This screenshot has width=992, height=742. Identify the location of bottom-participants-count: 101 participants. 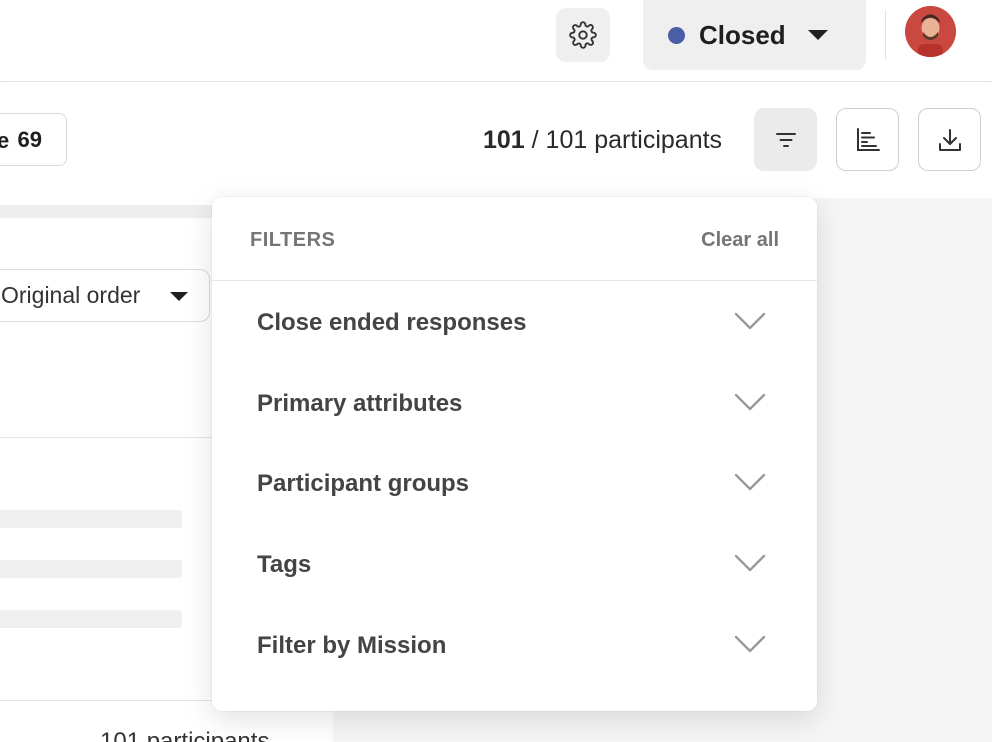
(185, 735).